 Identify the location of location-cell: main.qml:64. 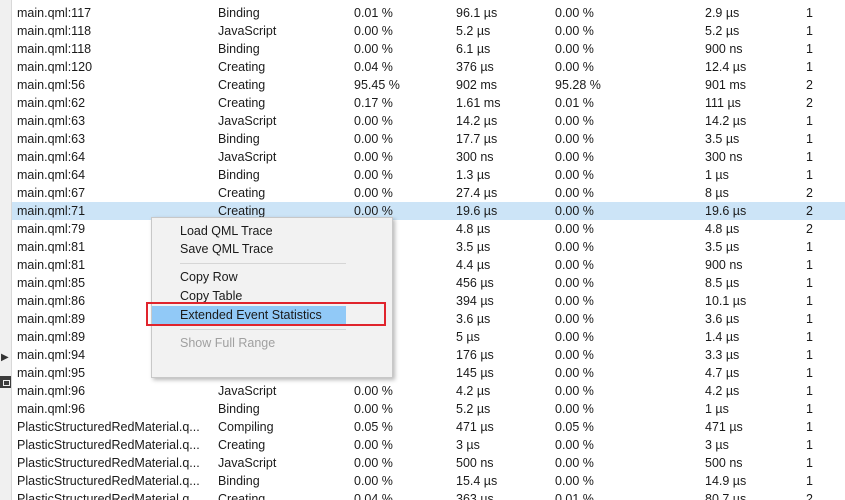
(51, 157).